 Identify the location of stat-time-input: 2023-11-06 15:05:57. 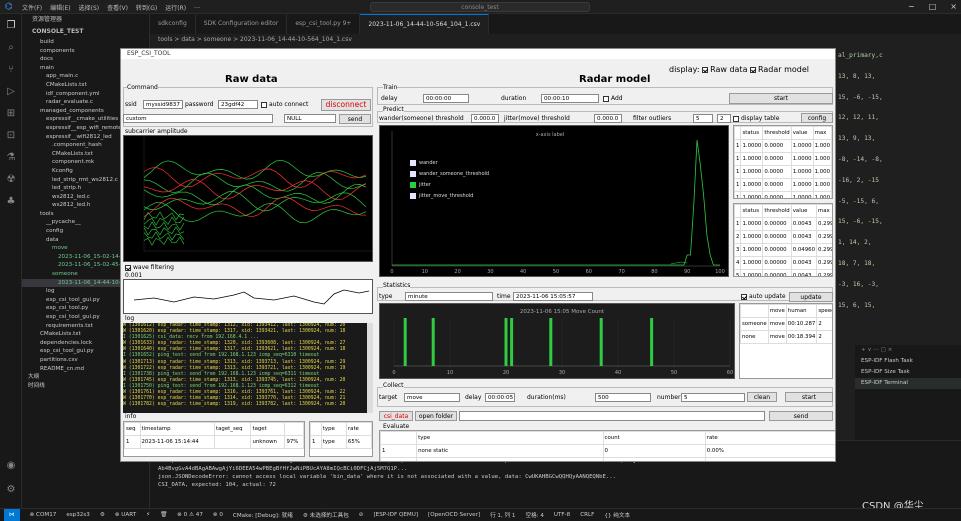
(553, 296).